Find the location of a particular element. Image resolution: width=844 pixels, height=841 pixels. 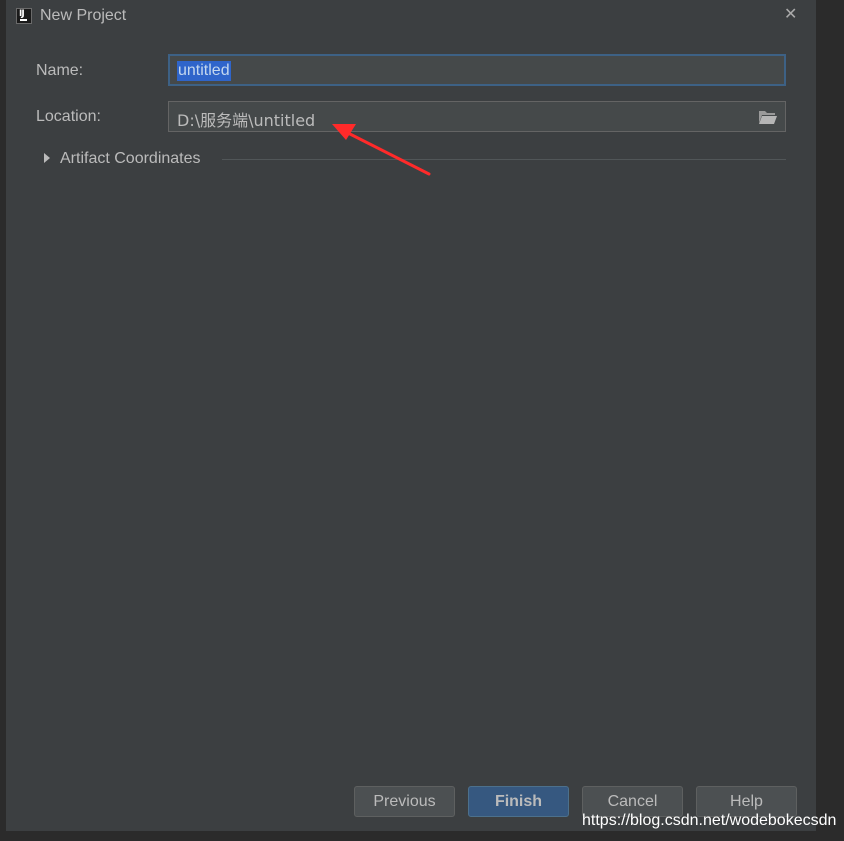

folder-open-icon is located at coordinates (767, 117).